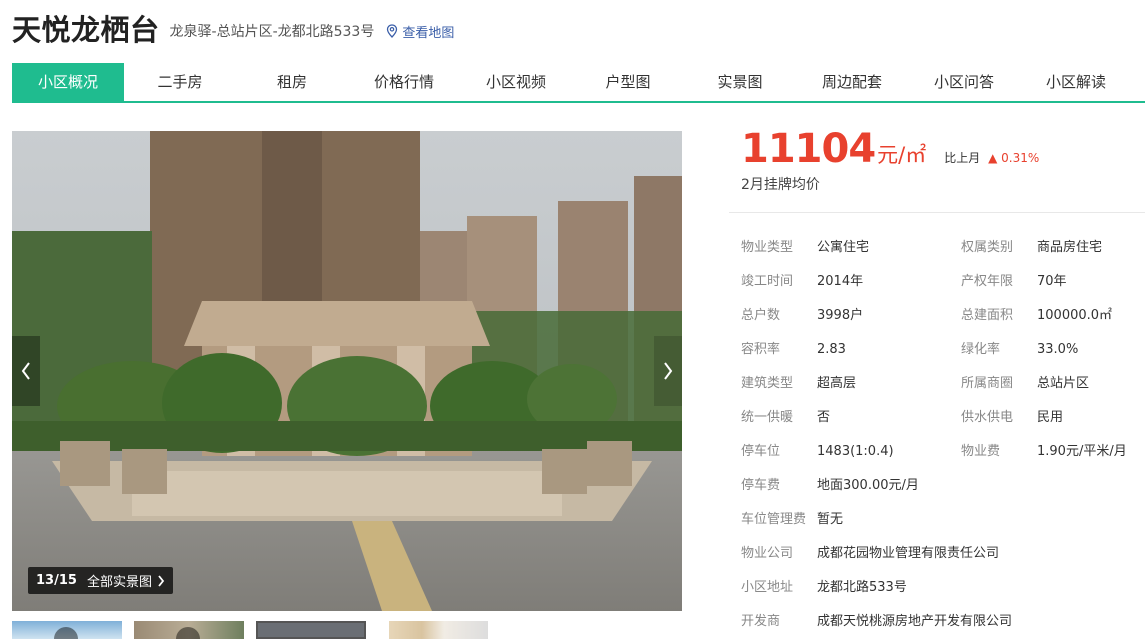 The image size is (1145, 639). I want to click on info-plot-ratio: 容积率 2.83, so click(793, 349).